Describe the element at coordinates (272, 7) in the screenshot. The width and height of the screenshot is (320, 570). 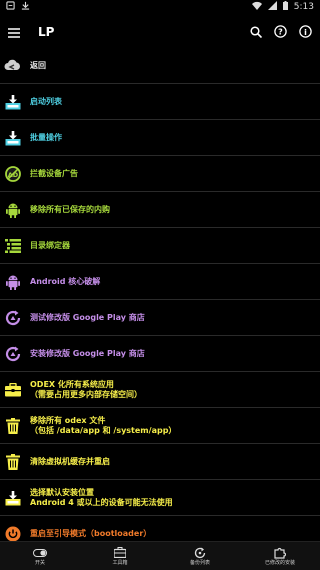
I see `signal-icon` at that location.